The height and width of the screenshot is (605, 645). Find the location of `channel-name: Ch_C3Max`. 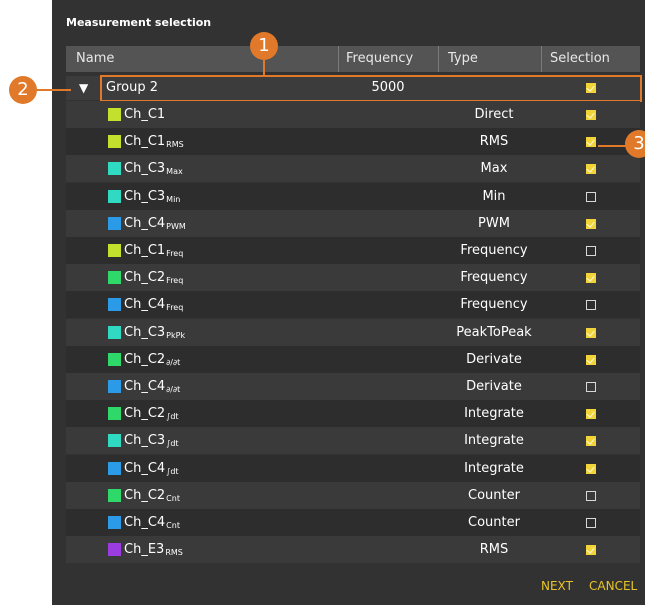

channel-name: Ch_C3Max is located at coordinates (153, 170).